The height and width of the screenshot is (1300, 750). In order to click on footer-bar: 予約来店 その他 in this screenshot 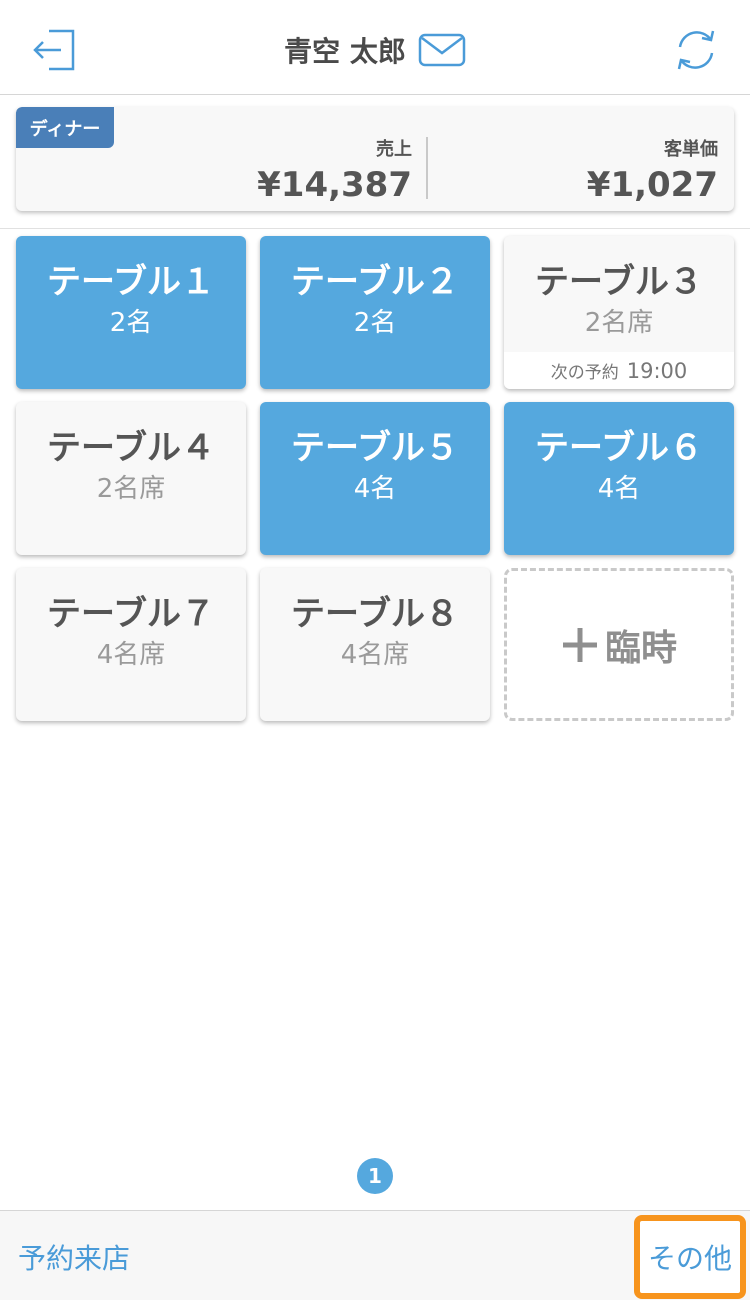, I will do `click(375, 1255)`.